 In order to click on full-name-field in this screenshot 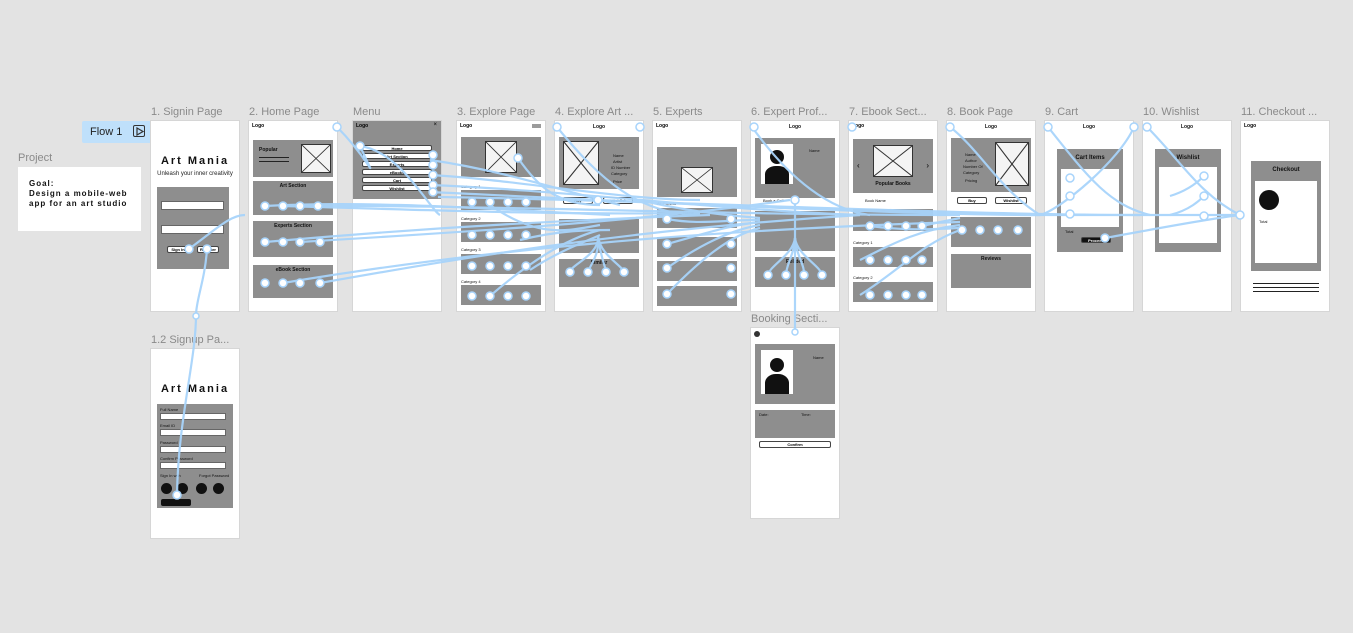, I will do `click(193, 416)`.